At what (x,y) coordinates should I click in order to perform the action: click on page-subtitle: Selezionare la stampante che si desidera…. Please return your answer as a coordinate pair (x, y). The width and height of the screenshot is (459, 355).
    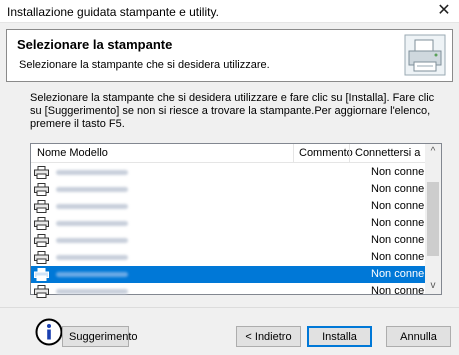
    Looking at the image, I should click on (144, 65).